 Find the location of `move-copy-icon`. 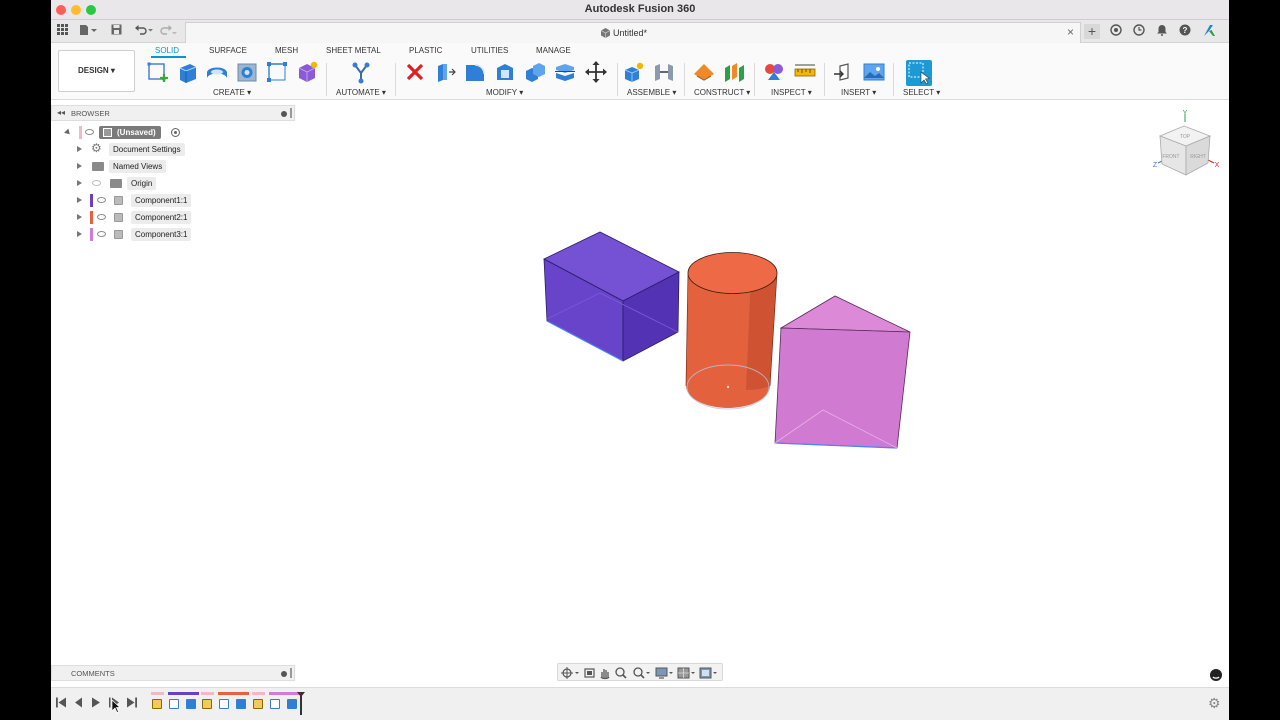

move-copy-icon is located at coordinates (596, 72).